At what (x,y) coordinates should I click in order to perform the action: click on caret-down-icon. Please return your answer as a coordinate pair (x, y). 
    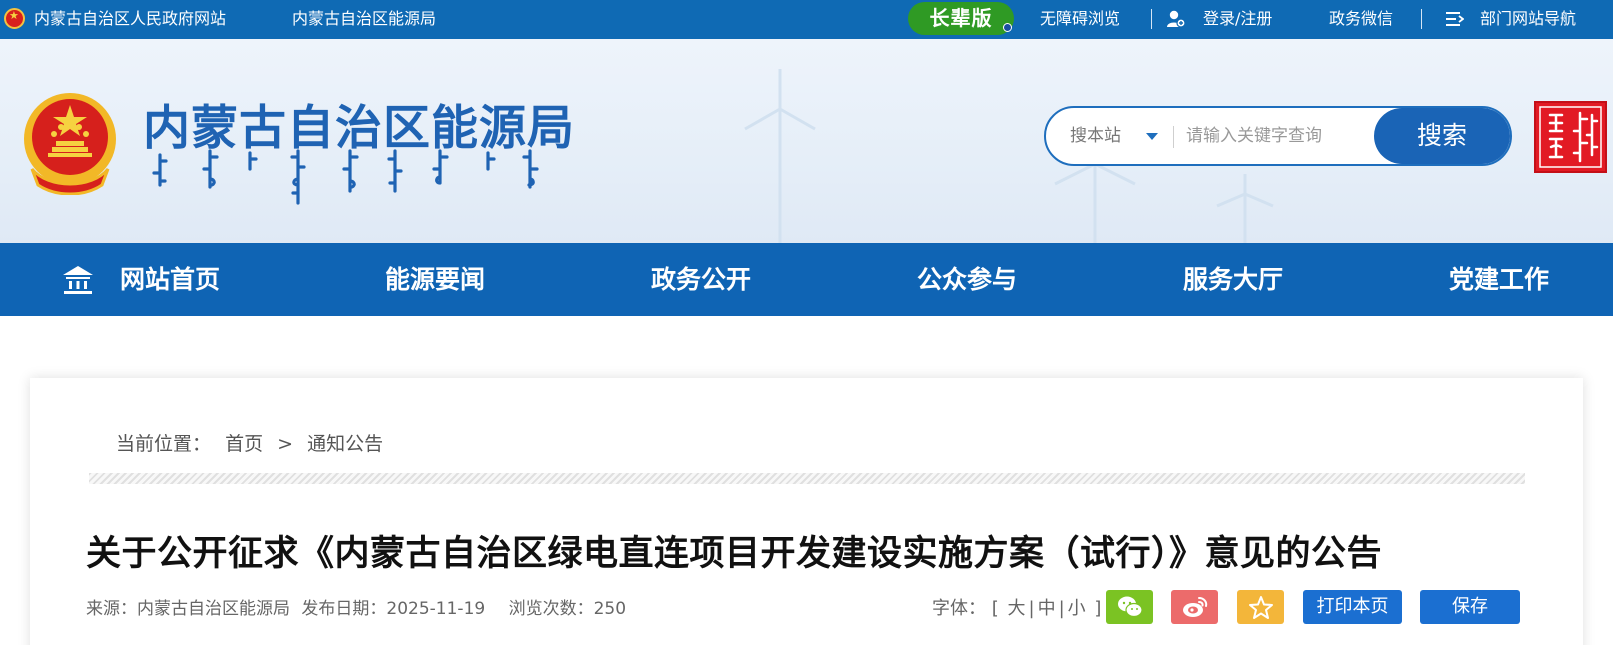
    Looking at the image, I should click on (1152, 136).